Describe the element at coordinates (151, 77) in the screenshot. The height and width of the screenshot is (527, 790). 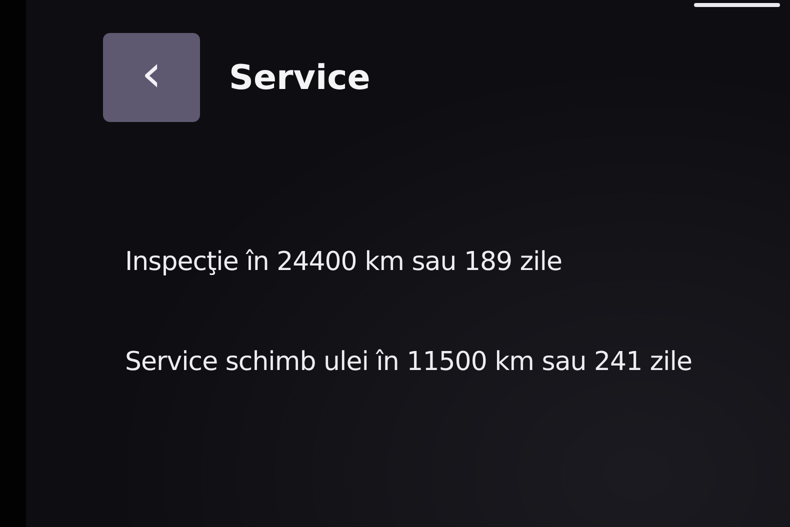
I see `back-button: ‹` at that location.